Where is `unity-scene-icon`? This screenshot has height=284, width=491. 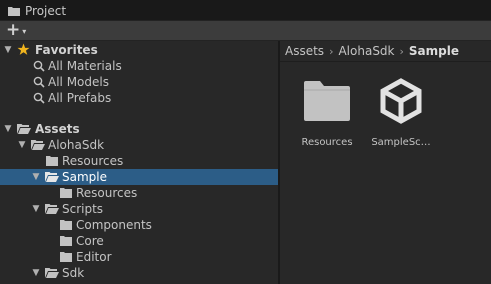 unity-scene-icon is located at coordinates (401, 101).